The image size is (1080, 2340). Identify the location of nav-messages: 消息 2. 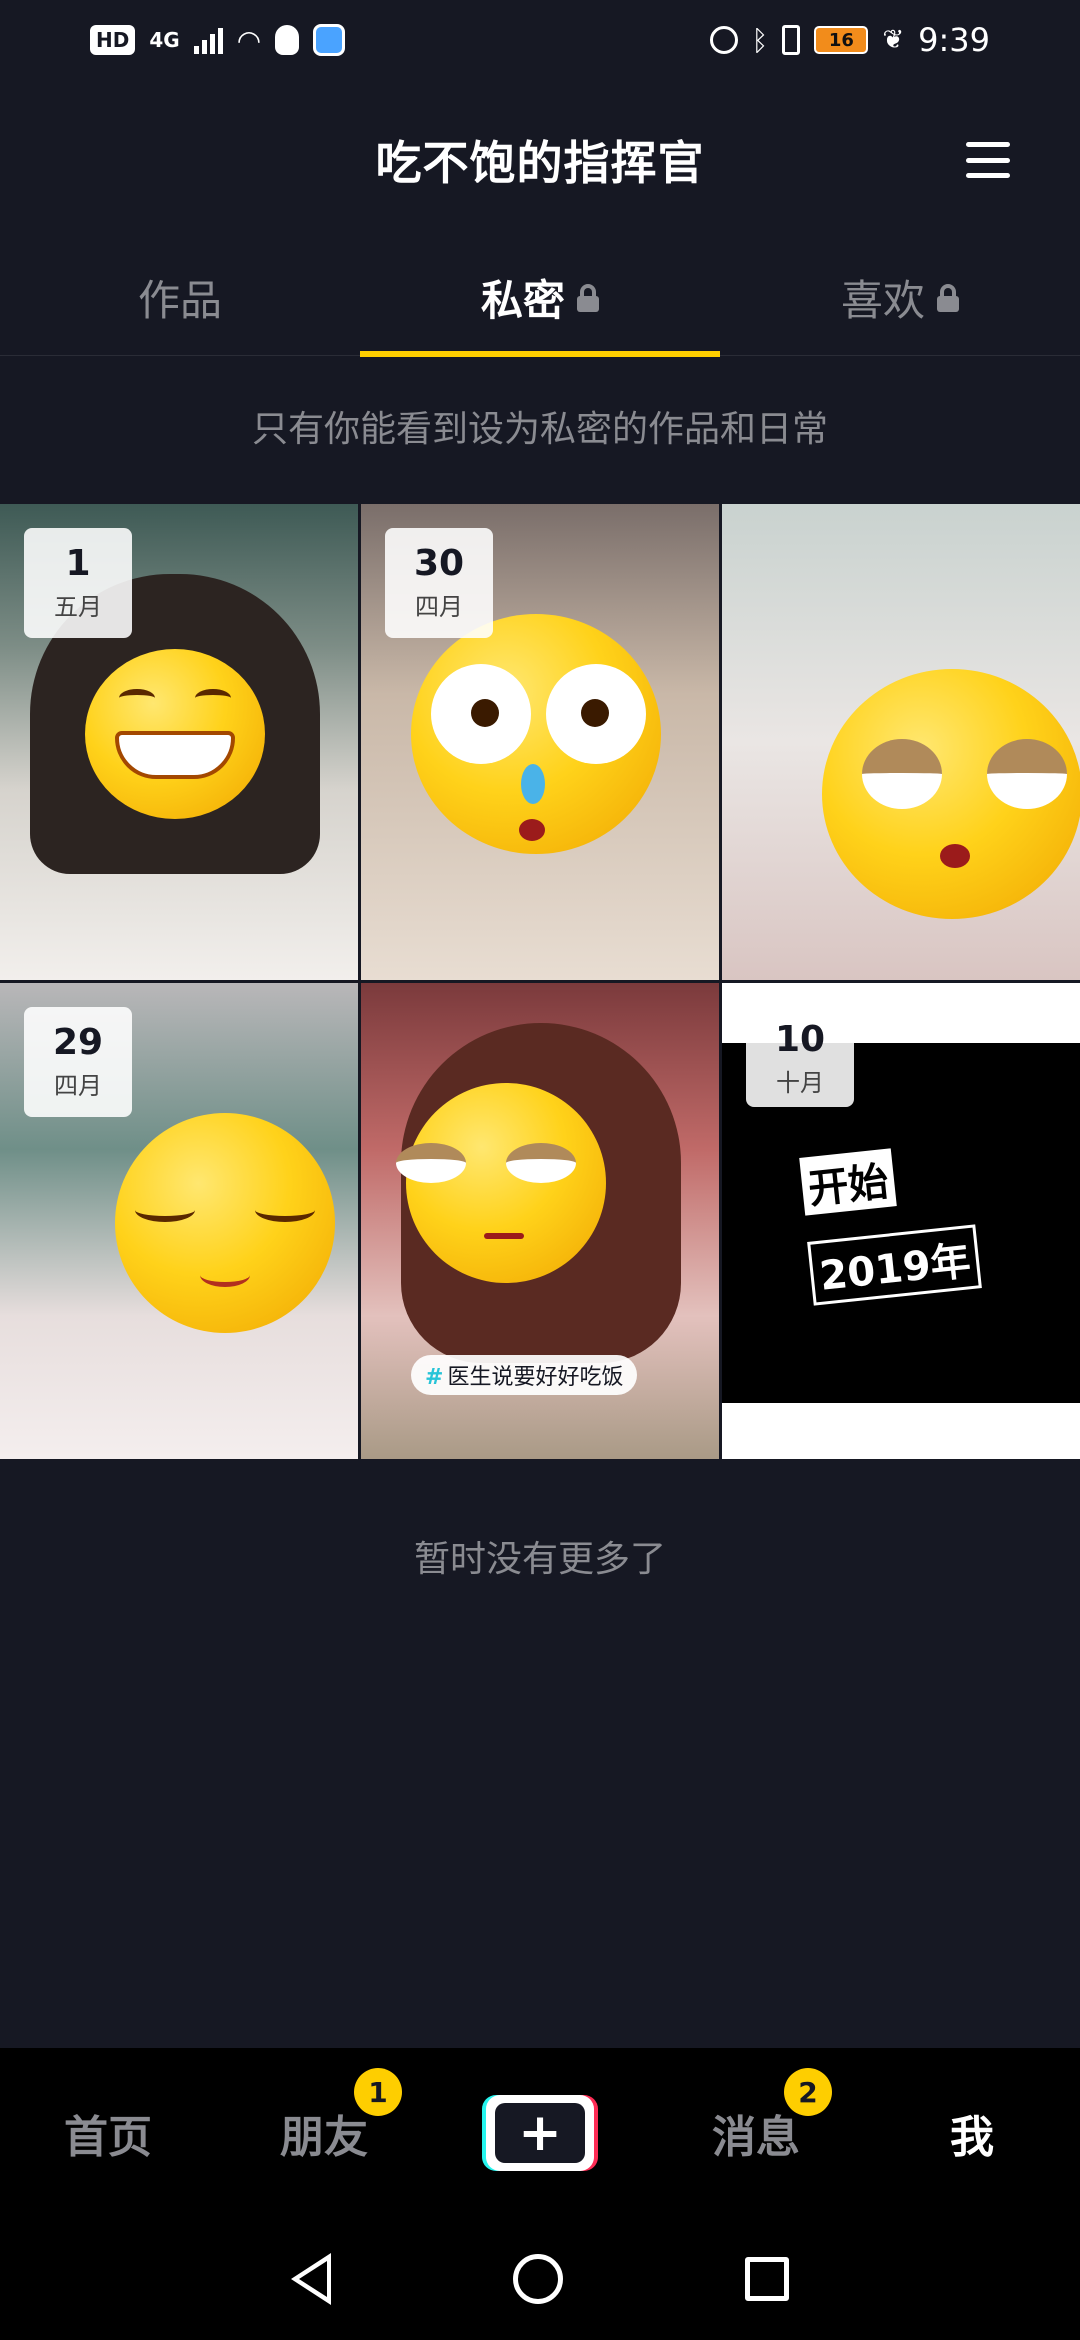
(756, 2133).